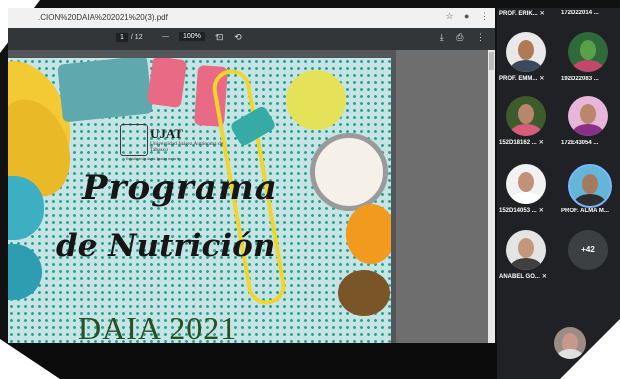 Image resolution: width=620 pixels, height=379 pixels. Describe the element at coordinates (25, 272) in the screenshot. I see `sneaker-image` at that location.